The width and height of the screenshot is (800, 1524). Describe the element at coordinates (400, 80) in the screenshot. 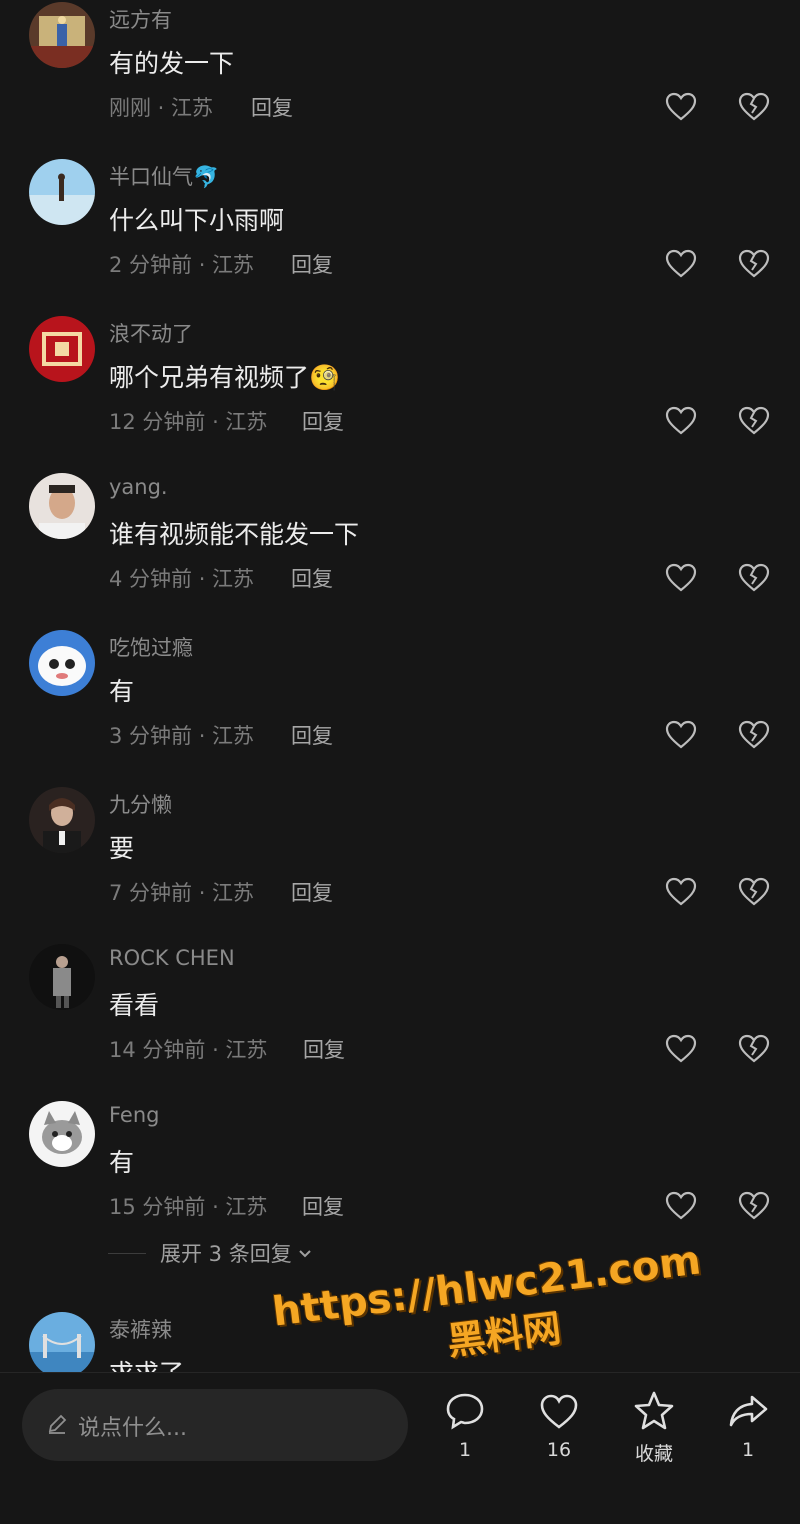

I see `comment-item: 远方有 有的发一下 刚刚 · 江苏 回复` at that location.